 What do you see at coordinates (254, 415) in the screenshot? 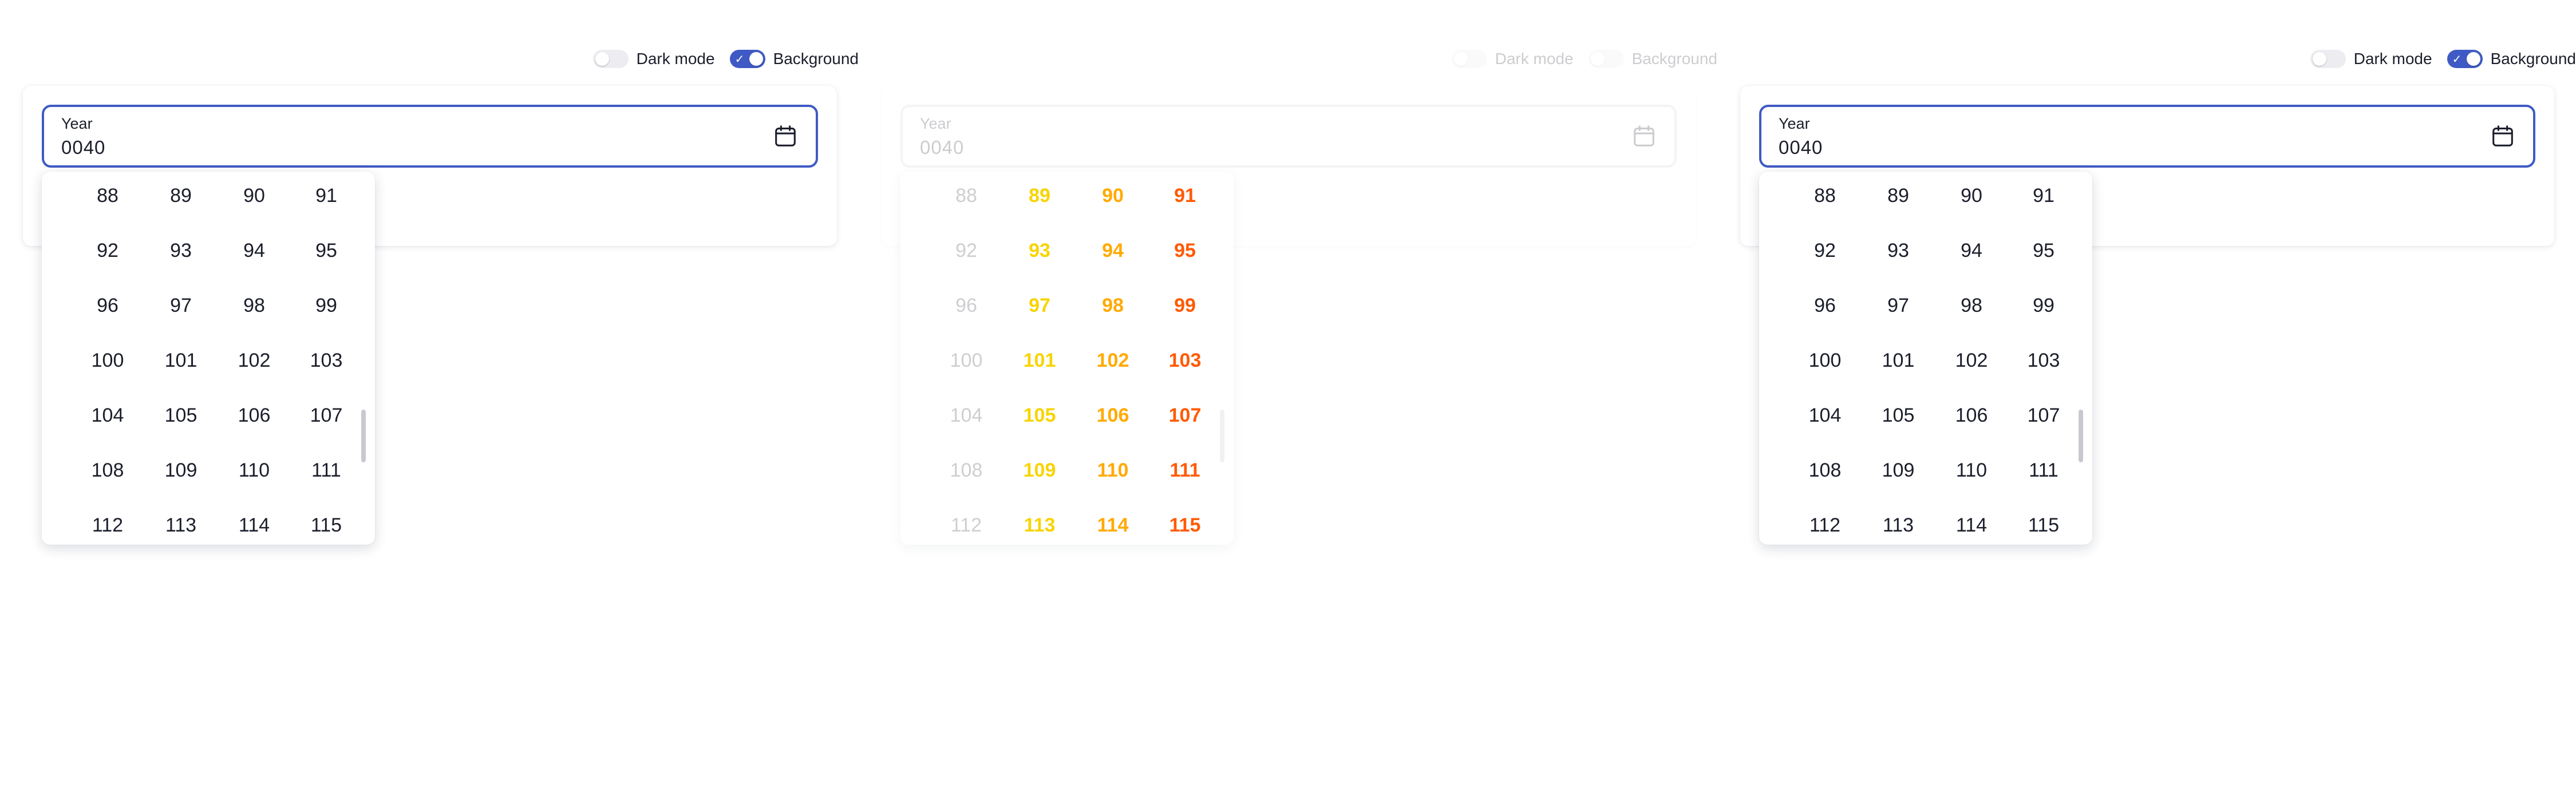
I see `year-option: 106` at bounding box center [254, 415].